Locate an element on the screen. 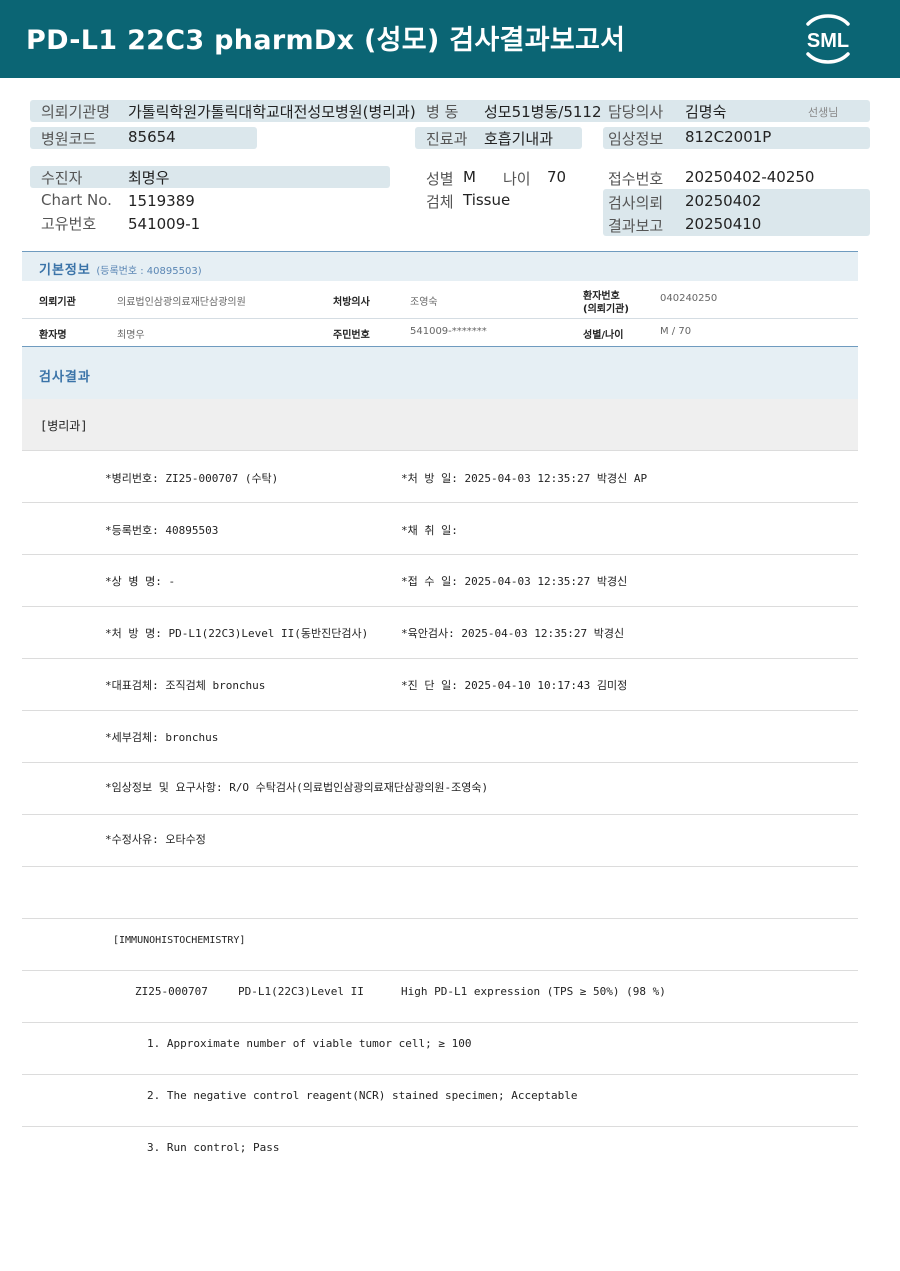 The height and width of the screenshot is (1271, 900). institution-value: 가톨릭학원가톨릭대학교대전성모병원(병리과) is located at coordinates (272, 112).